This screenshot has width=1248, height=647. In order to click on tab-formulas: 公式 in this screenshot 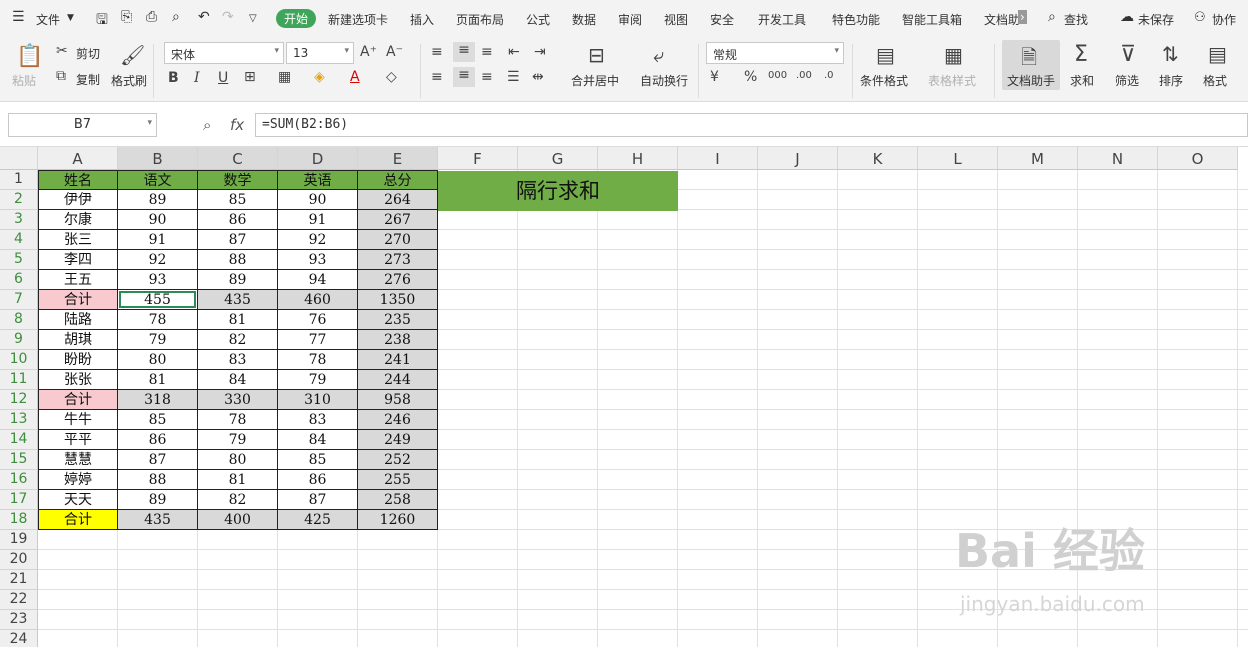, I will do `click(538, 19)`.